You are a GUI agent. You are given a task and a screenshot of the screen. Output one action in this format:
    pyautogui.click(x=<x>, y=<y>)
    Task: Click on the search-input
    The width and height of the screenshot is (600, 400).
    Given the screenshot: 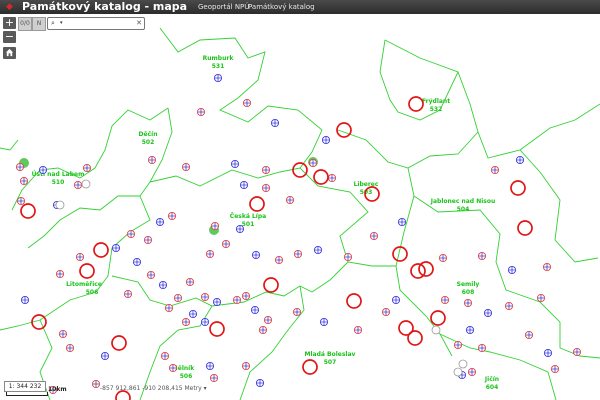 What is the action you would take?
    pyautogui.click(x=99, y=23)
    